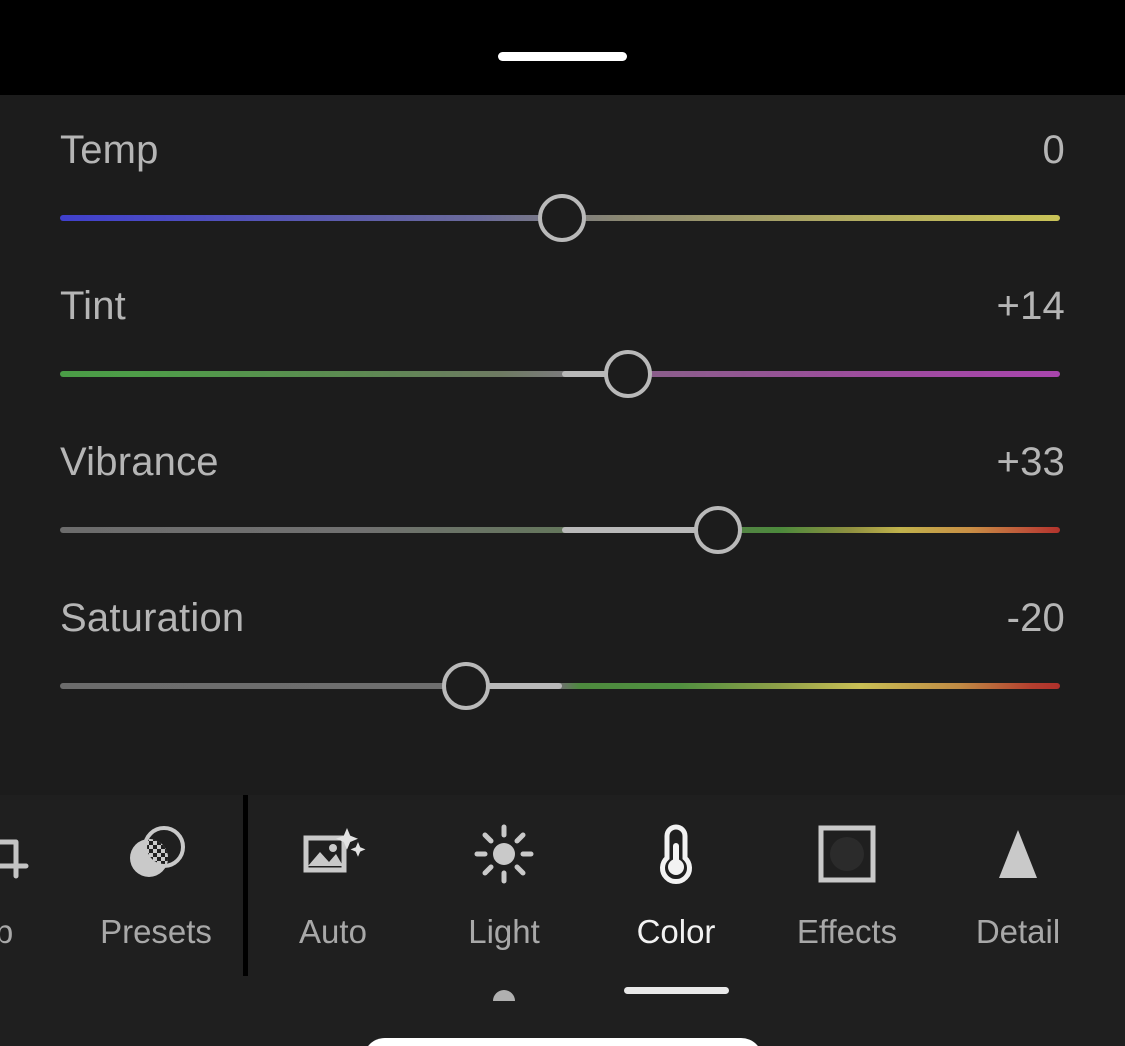  Describe the element at coordinates (847, 931) in the screenshot. I see `toolbar-label-effects: Effects` at that location.